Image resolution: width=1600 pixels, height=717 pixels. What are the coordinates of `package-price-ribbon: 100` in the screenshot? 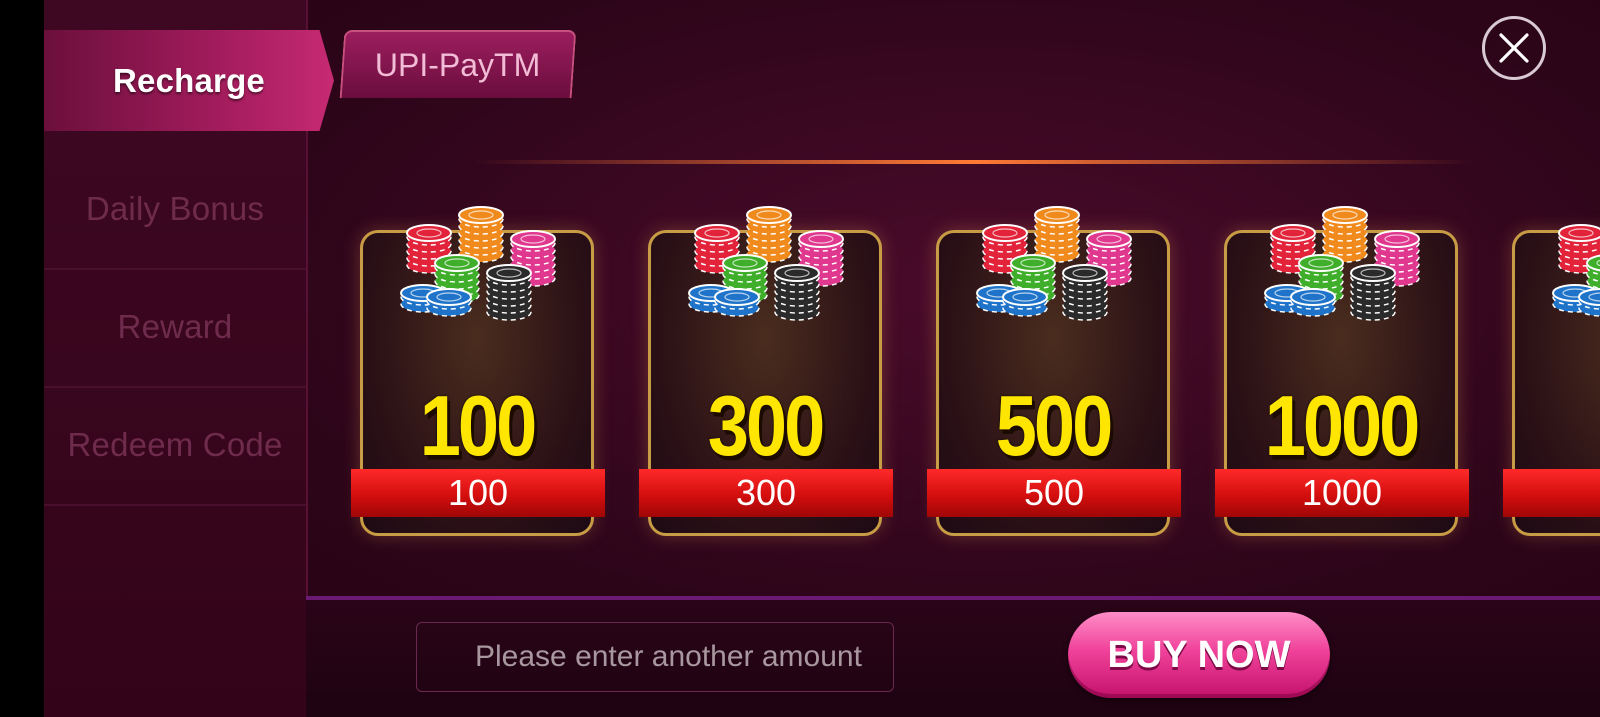 It's located at (478, 493).